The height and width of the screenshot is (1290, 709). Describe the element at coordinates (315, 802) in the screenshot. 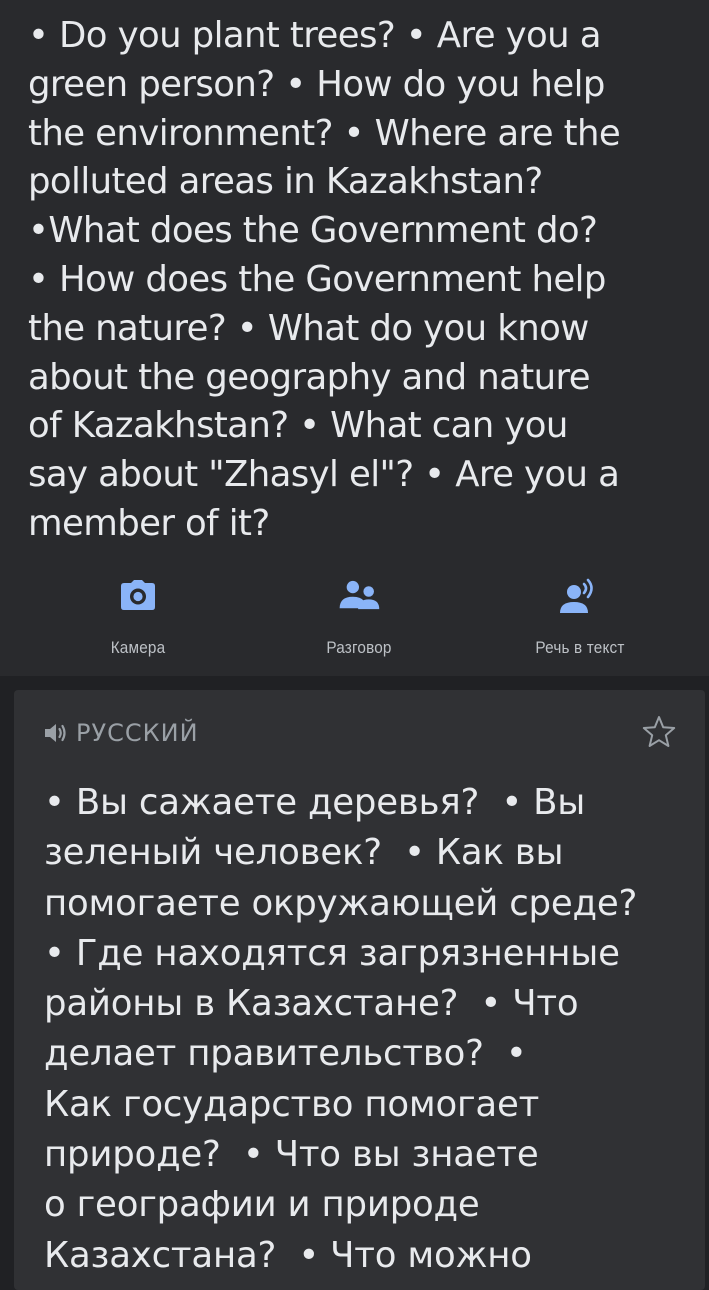

I see `translated-text-line: • Вы сажаете деревья? • Вы` at that location.